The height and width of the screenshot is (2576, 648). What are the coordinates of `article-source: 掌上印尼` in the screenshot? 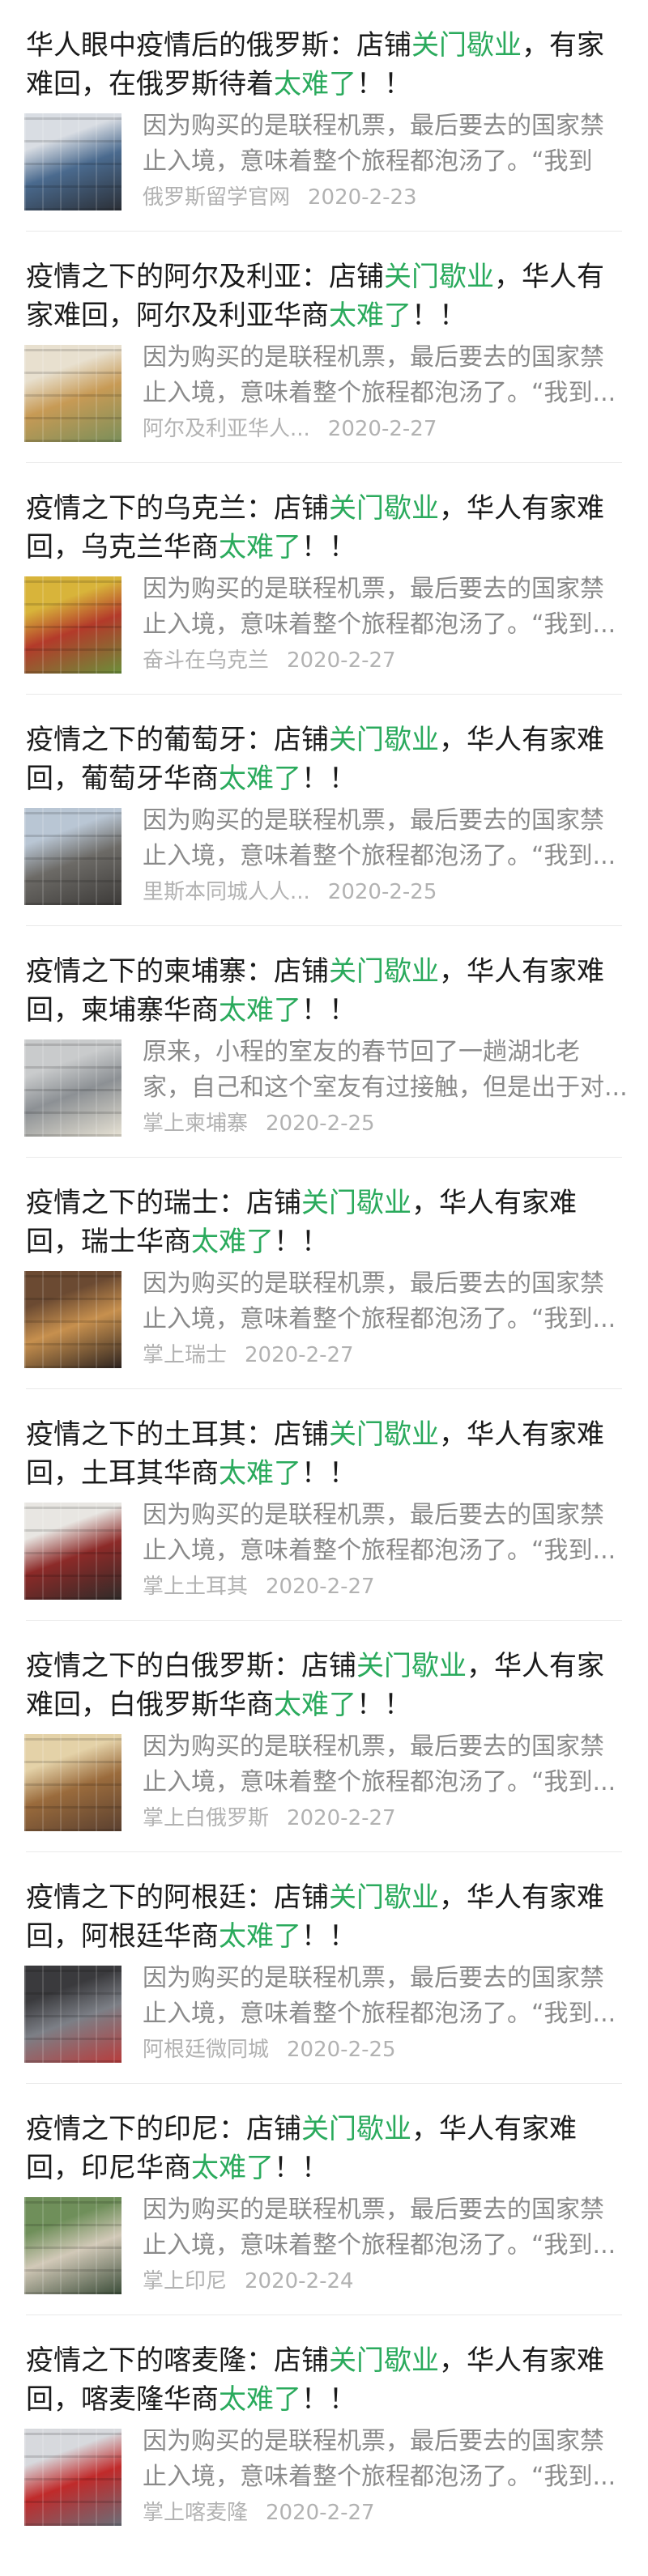 It's located at (185, 2281).